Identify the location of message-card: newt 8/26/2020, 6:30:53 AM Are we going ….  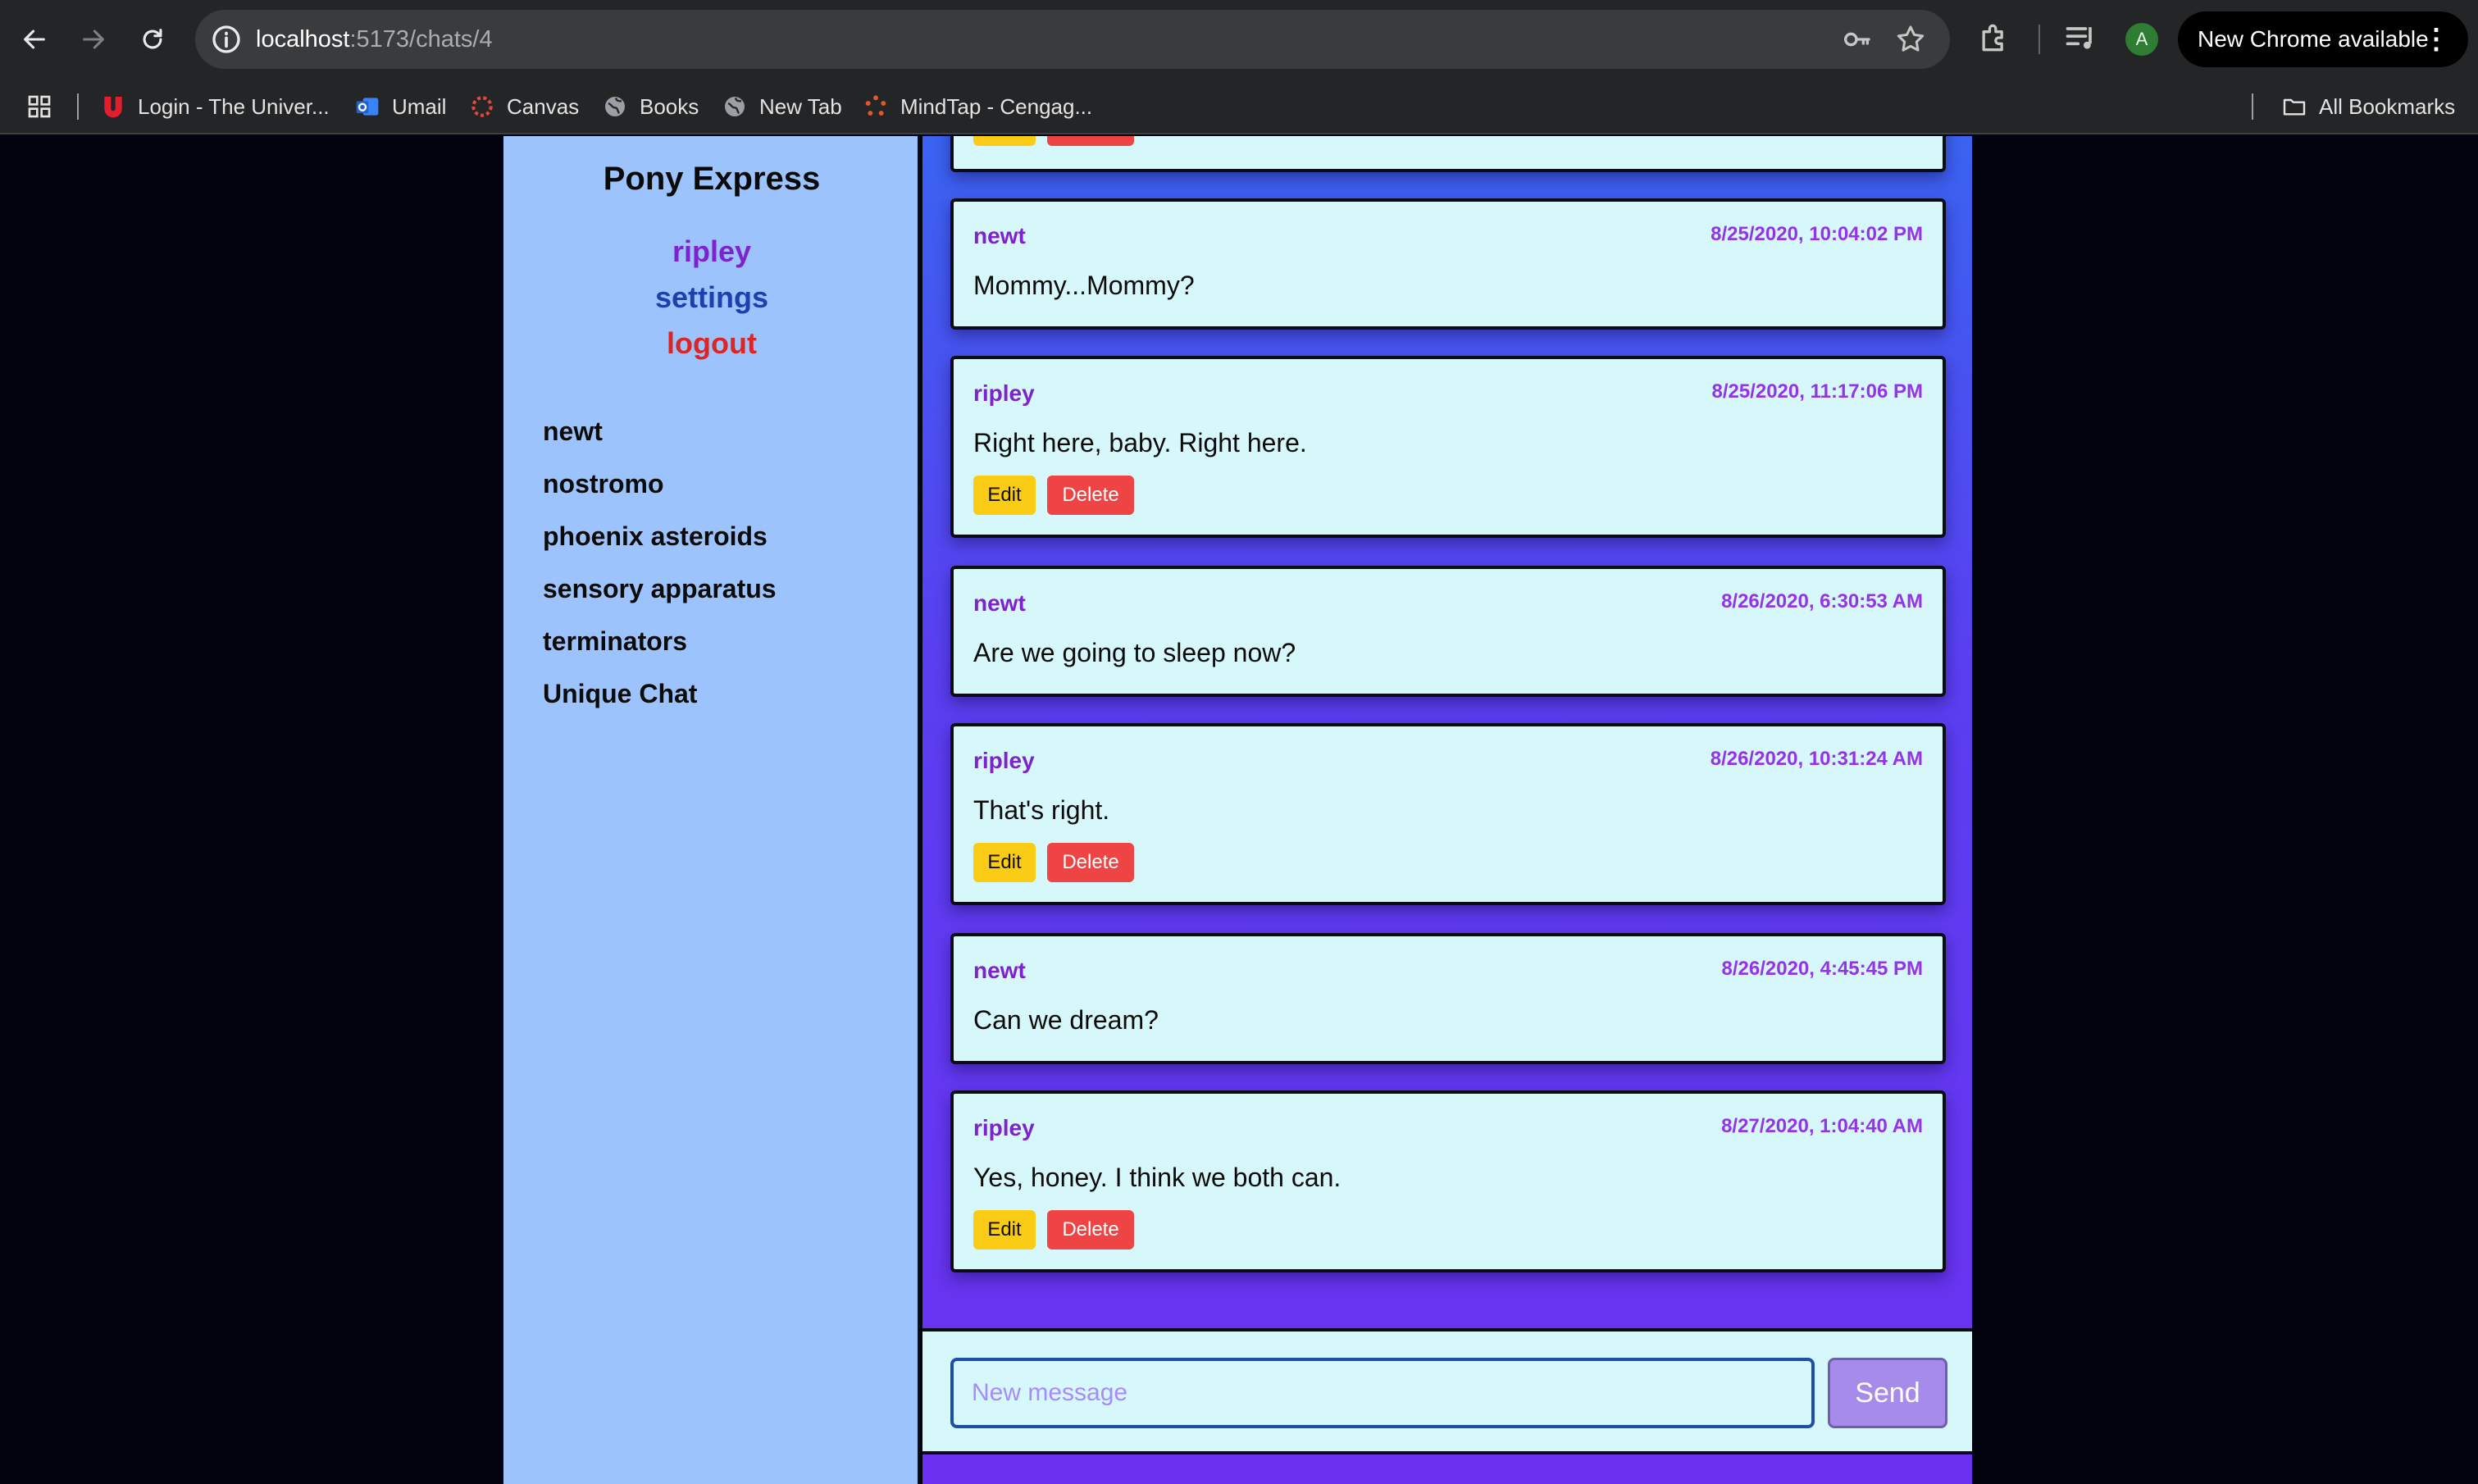
(1448, 631).